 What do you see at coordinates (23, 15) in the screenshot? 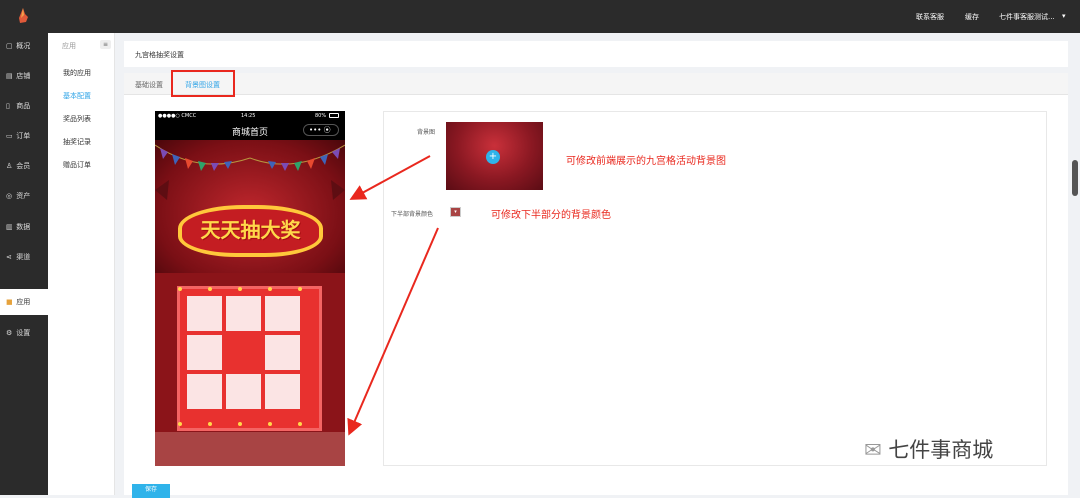
I see `rabbit-logo-icon` at bounding box center [23, 15].